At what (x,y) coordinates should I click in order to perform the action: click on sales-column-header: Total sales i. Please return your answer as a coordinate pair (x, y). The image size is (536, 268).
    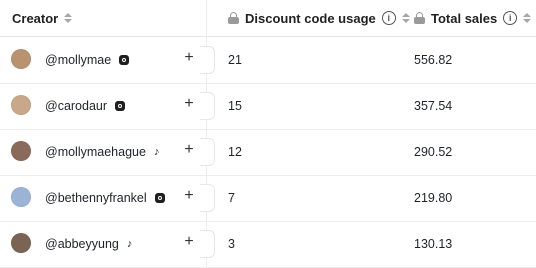
    Looking at the image, I should click on (473, 18).